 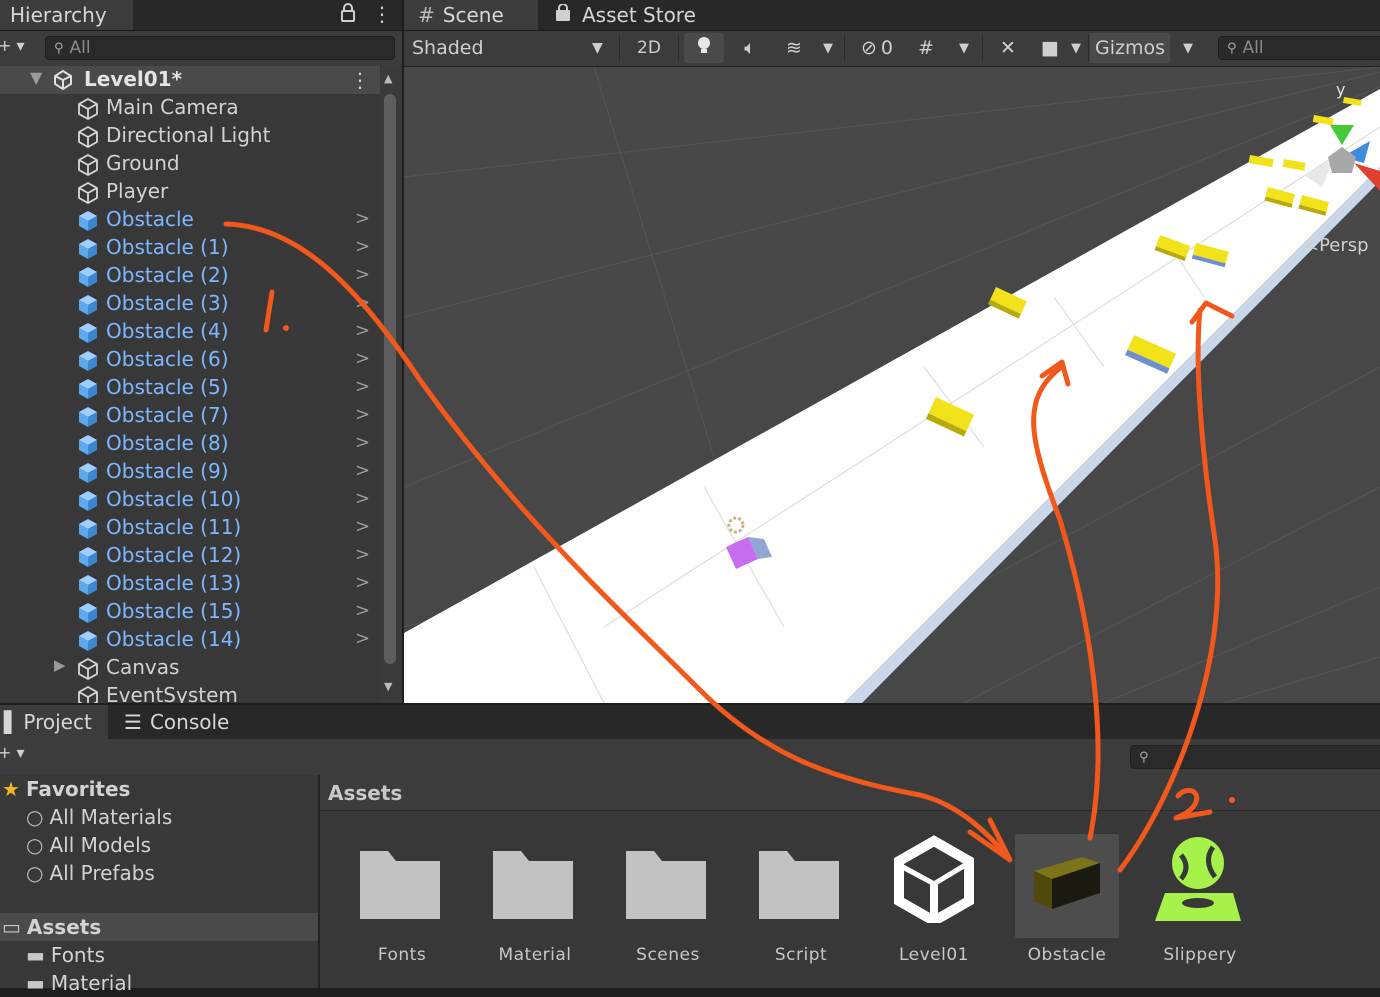 What do you see at coordinates (934, 899) in the screenshot?
I see `asset-level01: Level01` at bounding box center [934, 899].